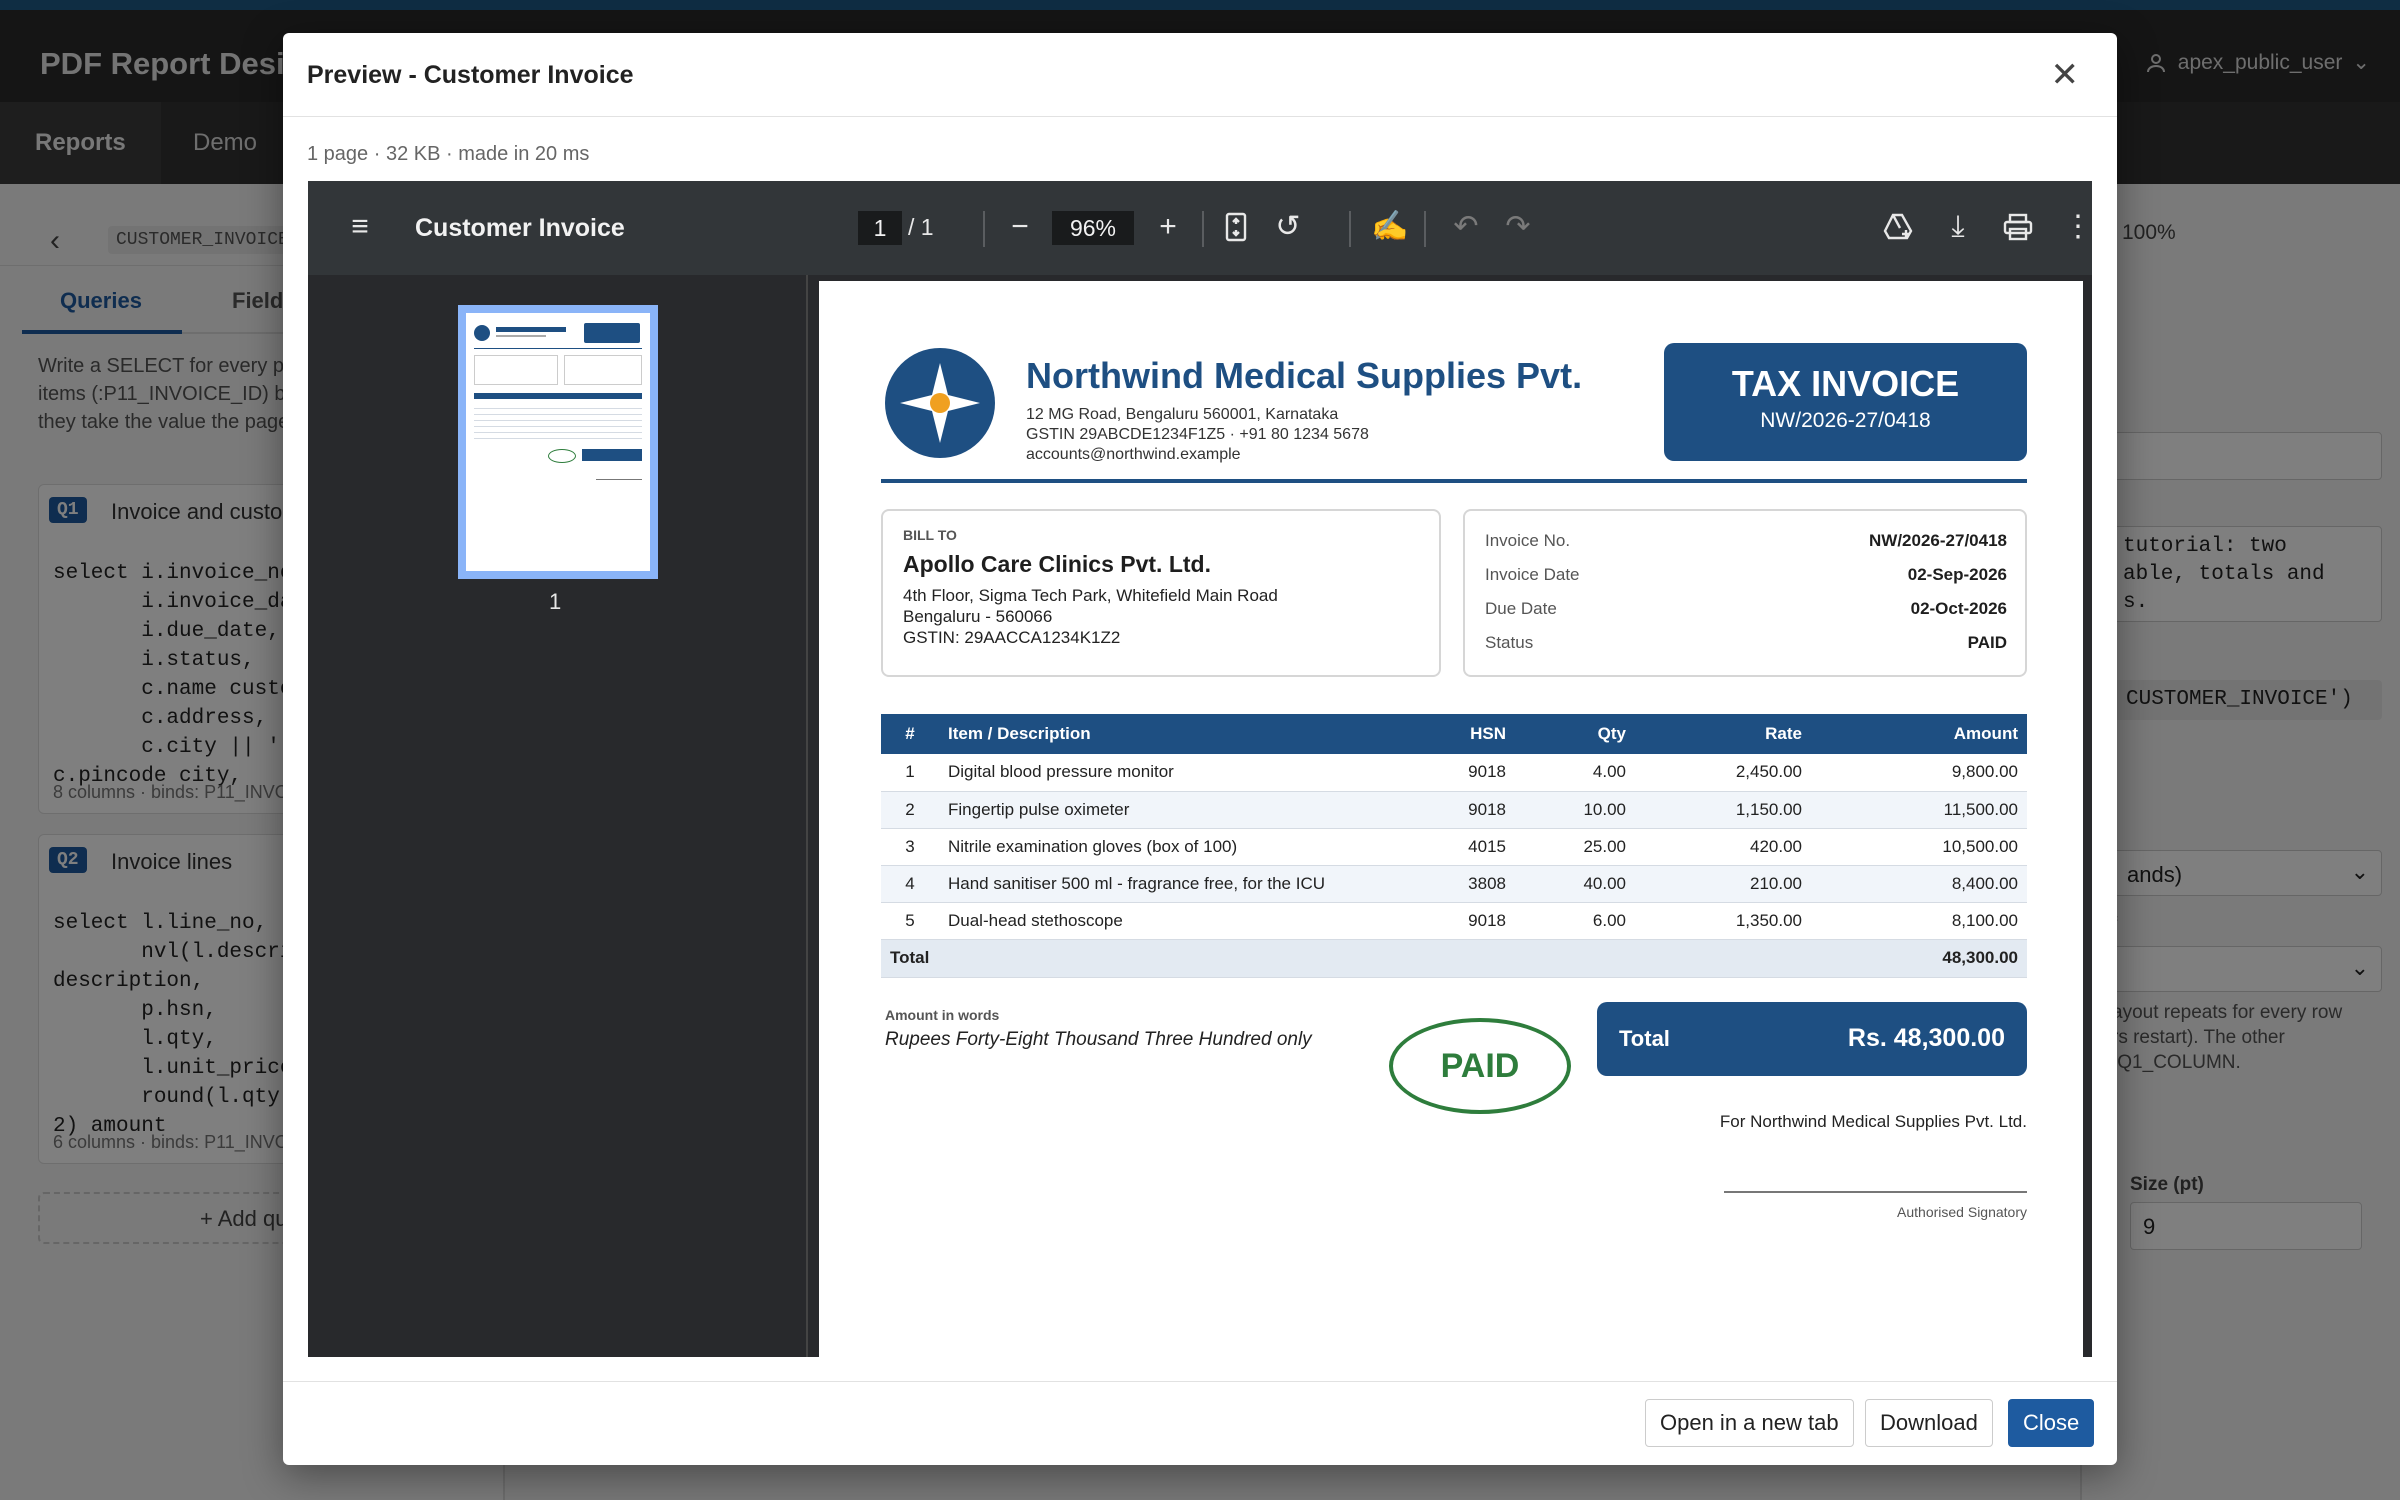 The width and height of the screenshot is (2400, 1500). Describe the element at coordinates (1200, 75) in the screenshot. I see `dialog-header: Preview - Customer Invoice ✕` at that location.